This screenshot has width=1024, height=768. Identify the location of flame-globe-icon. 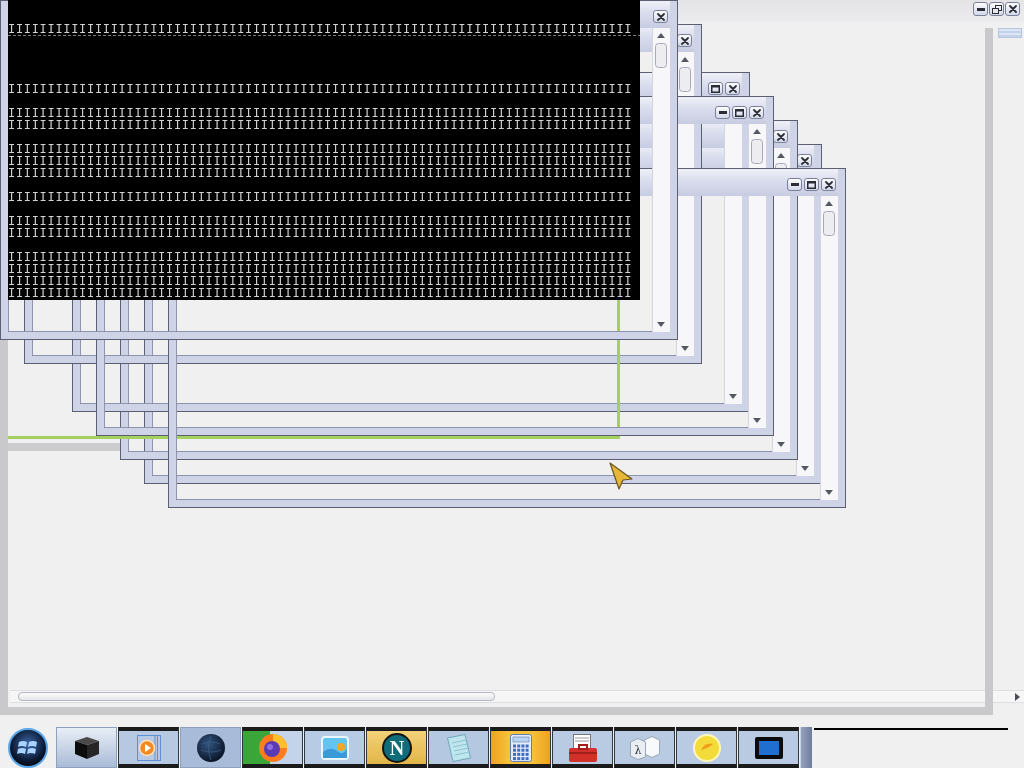
(272, 747).